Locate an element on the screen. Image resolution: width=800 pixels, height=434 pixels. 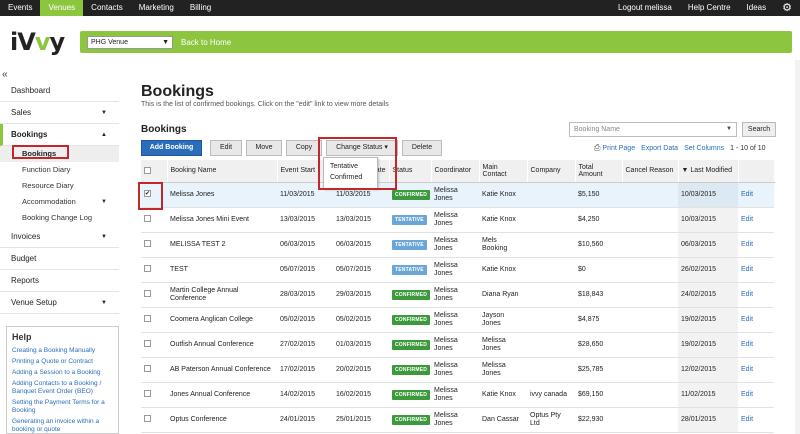
print-page-link: Print Page is located at coordinates (618, 148).